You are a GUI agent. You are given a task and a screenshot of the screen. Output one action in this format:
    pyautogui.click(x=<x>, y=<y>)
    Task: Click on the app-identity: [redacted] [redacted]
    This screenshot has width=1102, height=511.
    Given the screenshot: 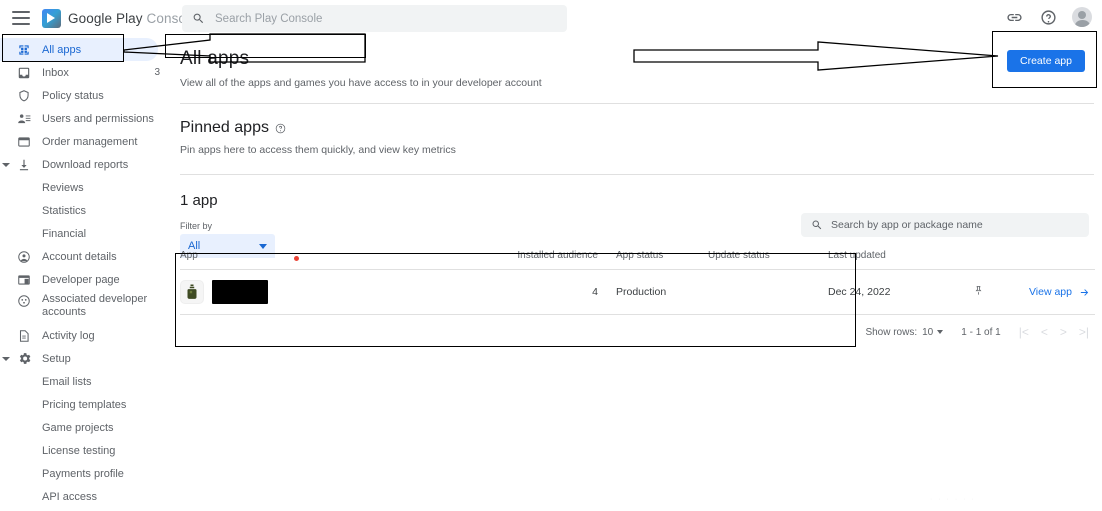 What is the action you would take?
    pyautogui.click(x=310, y=292)
    